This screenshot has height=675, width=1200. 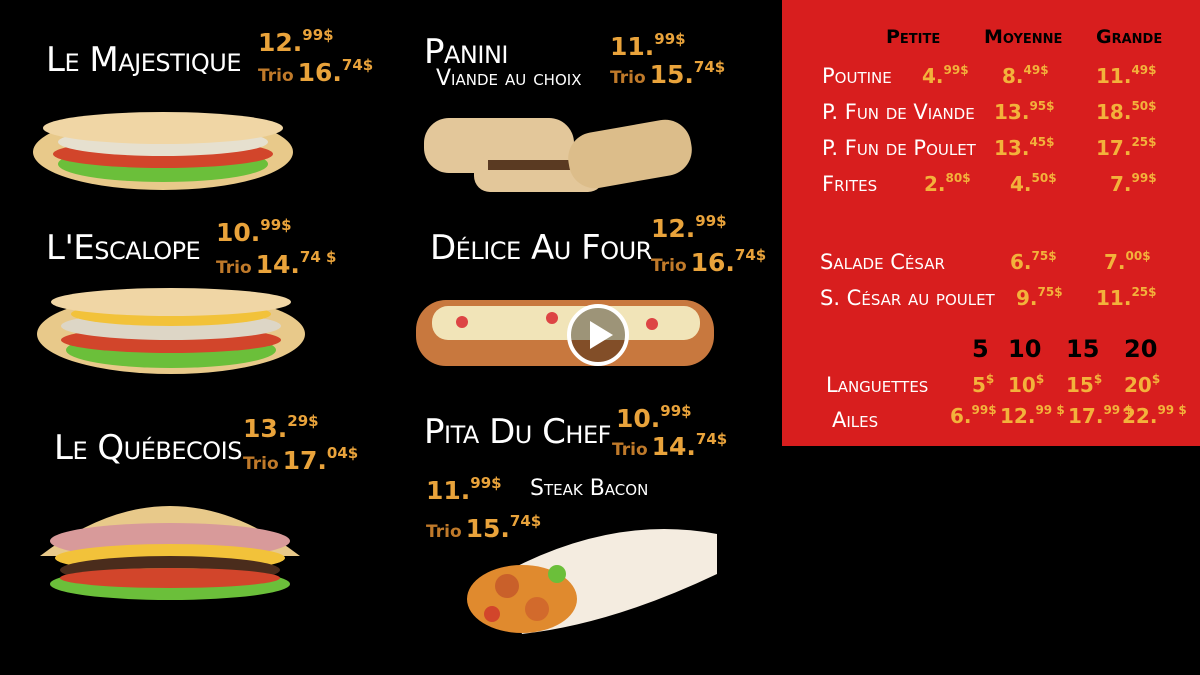 I want to click on row-label-fun-poulet: P. Fun de Poulet, so click(x=899, y=148).